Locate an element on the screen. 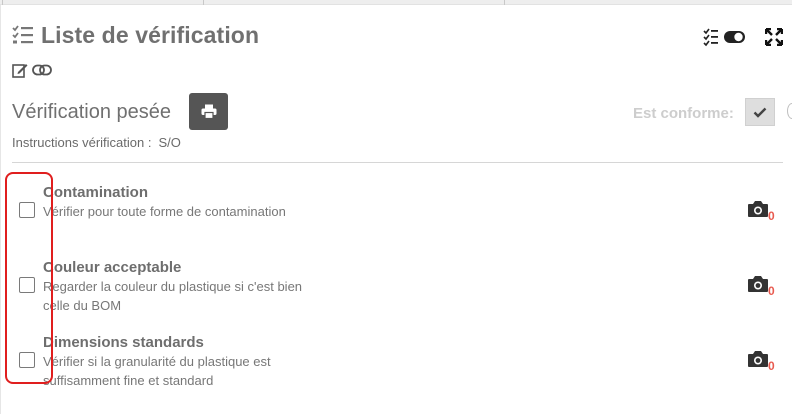  print-button is located at coordinates (208, 111).